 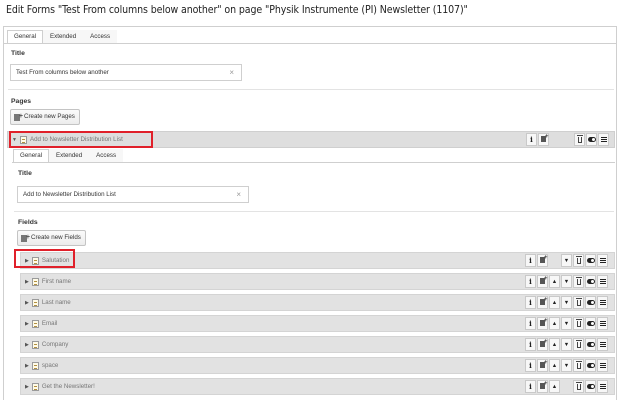 What do you see at coordinates (317, 302) in the screenshot?
I see `field-record-row: ▶ Last name i ▲▼` at bounding box center [317, 302].